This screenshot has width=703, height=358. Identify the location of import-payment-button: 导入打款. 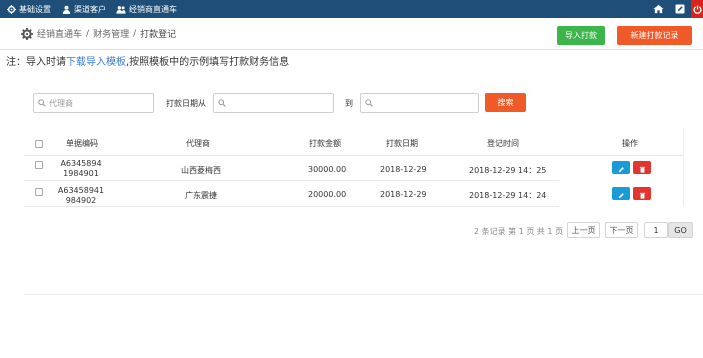
(581, 35).